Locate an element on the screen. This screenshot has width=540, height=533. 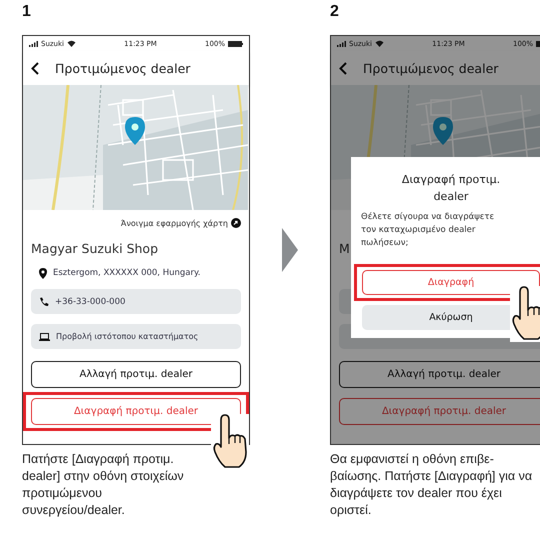
step-caption: Πατήστε [Διαγραφή προτιμ. dealer] στην οθόνη στοιχείων προτιμώμενου συνεργείου/dealer. is located at coordinates (103, 485).